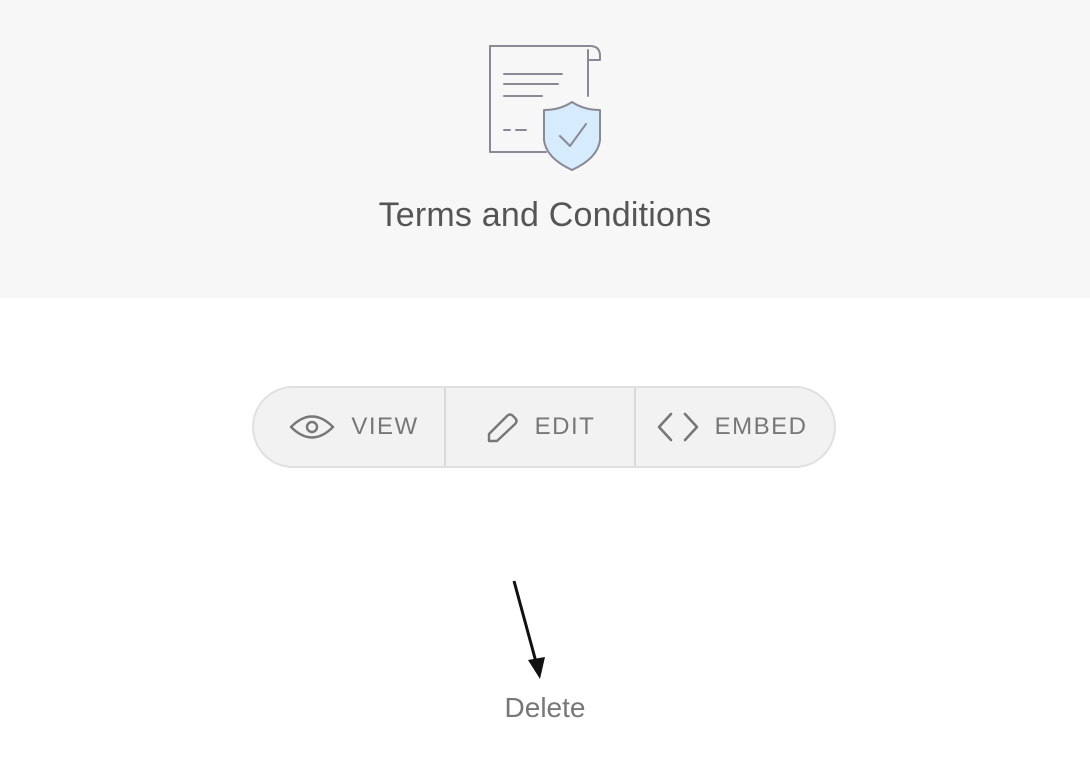 The height and width of the screenshot is (760, 1090). Describe the element at coordinates (565, 426) in the screenshot. I see `edit-label: EDIT` at that location.